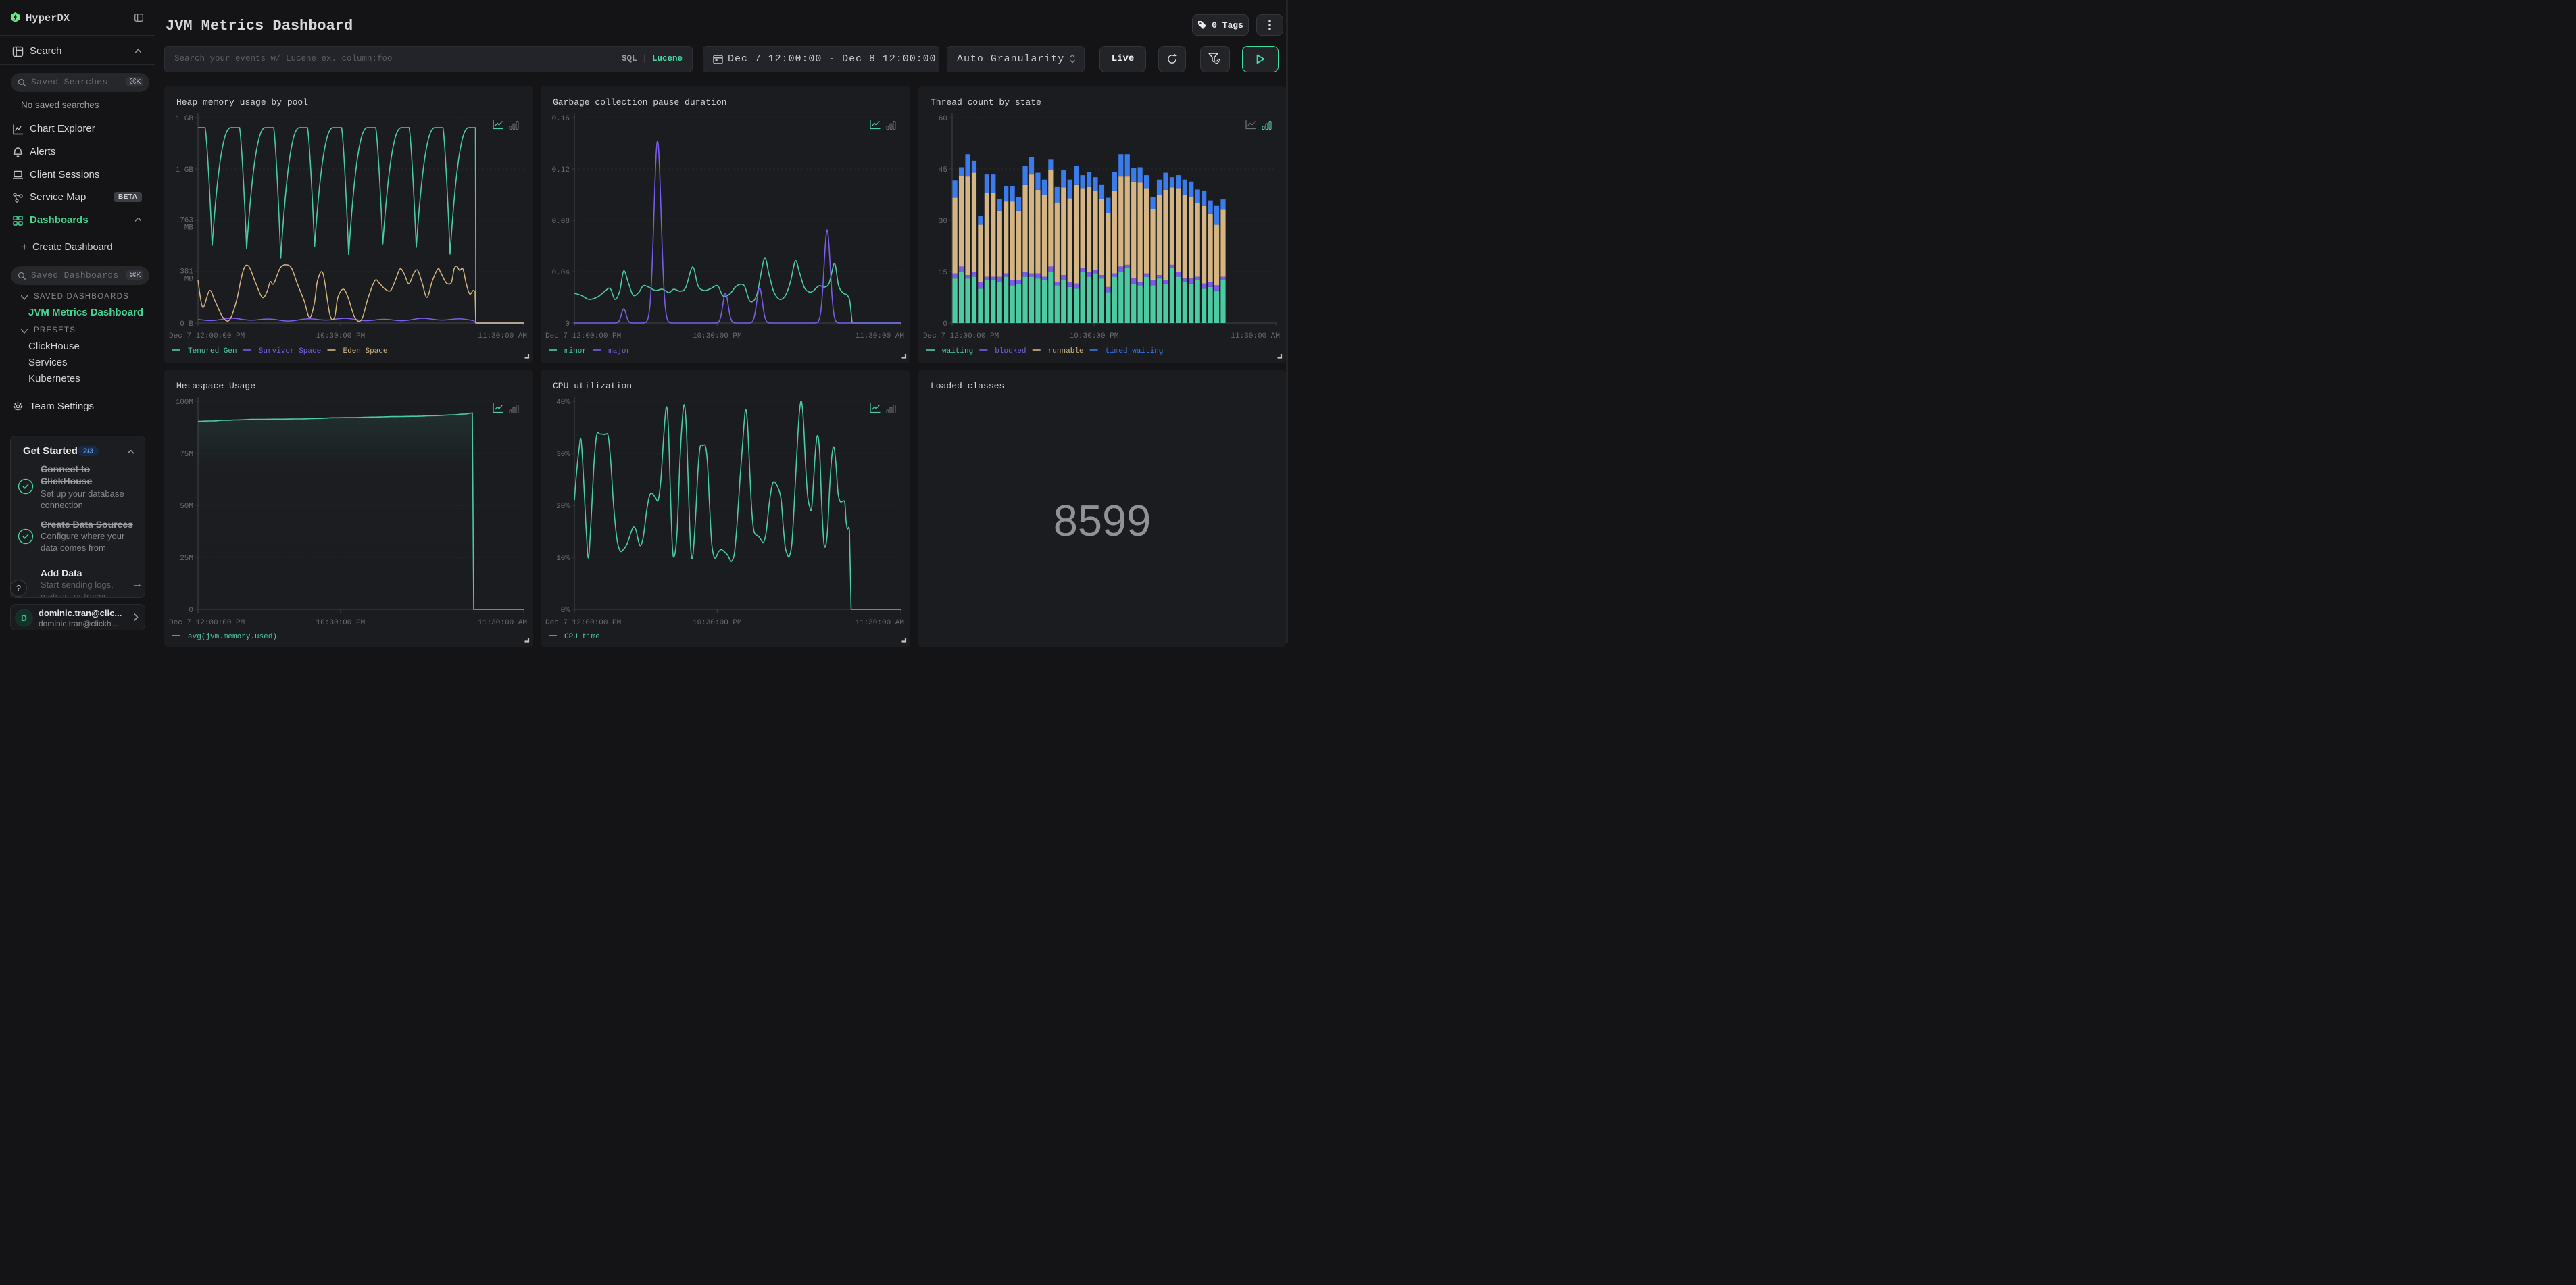 This screenshot has width=2576, height=1285. What do you see at coordinates (366, 351) in the screenshot?
I see `svg-text: Eden Space` at bounding box center [366, 351].